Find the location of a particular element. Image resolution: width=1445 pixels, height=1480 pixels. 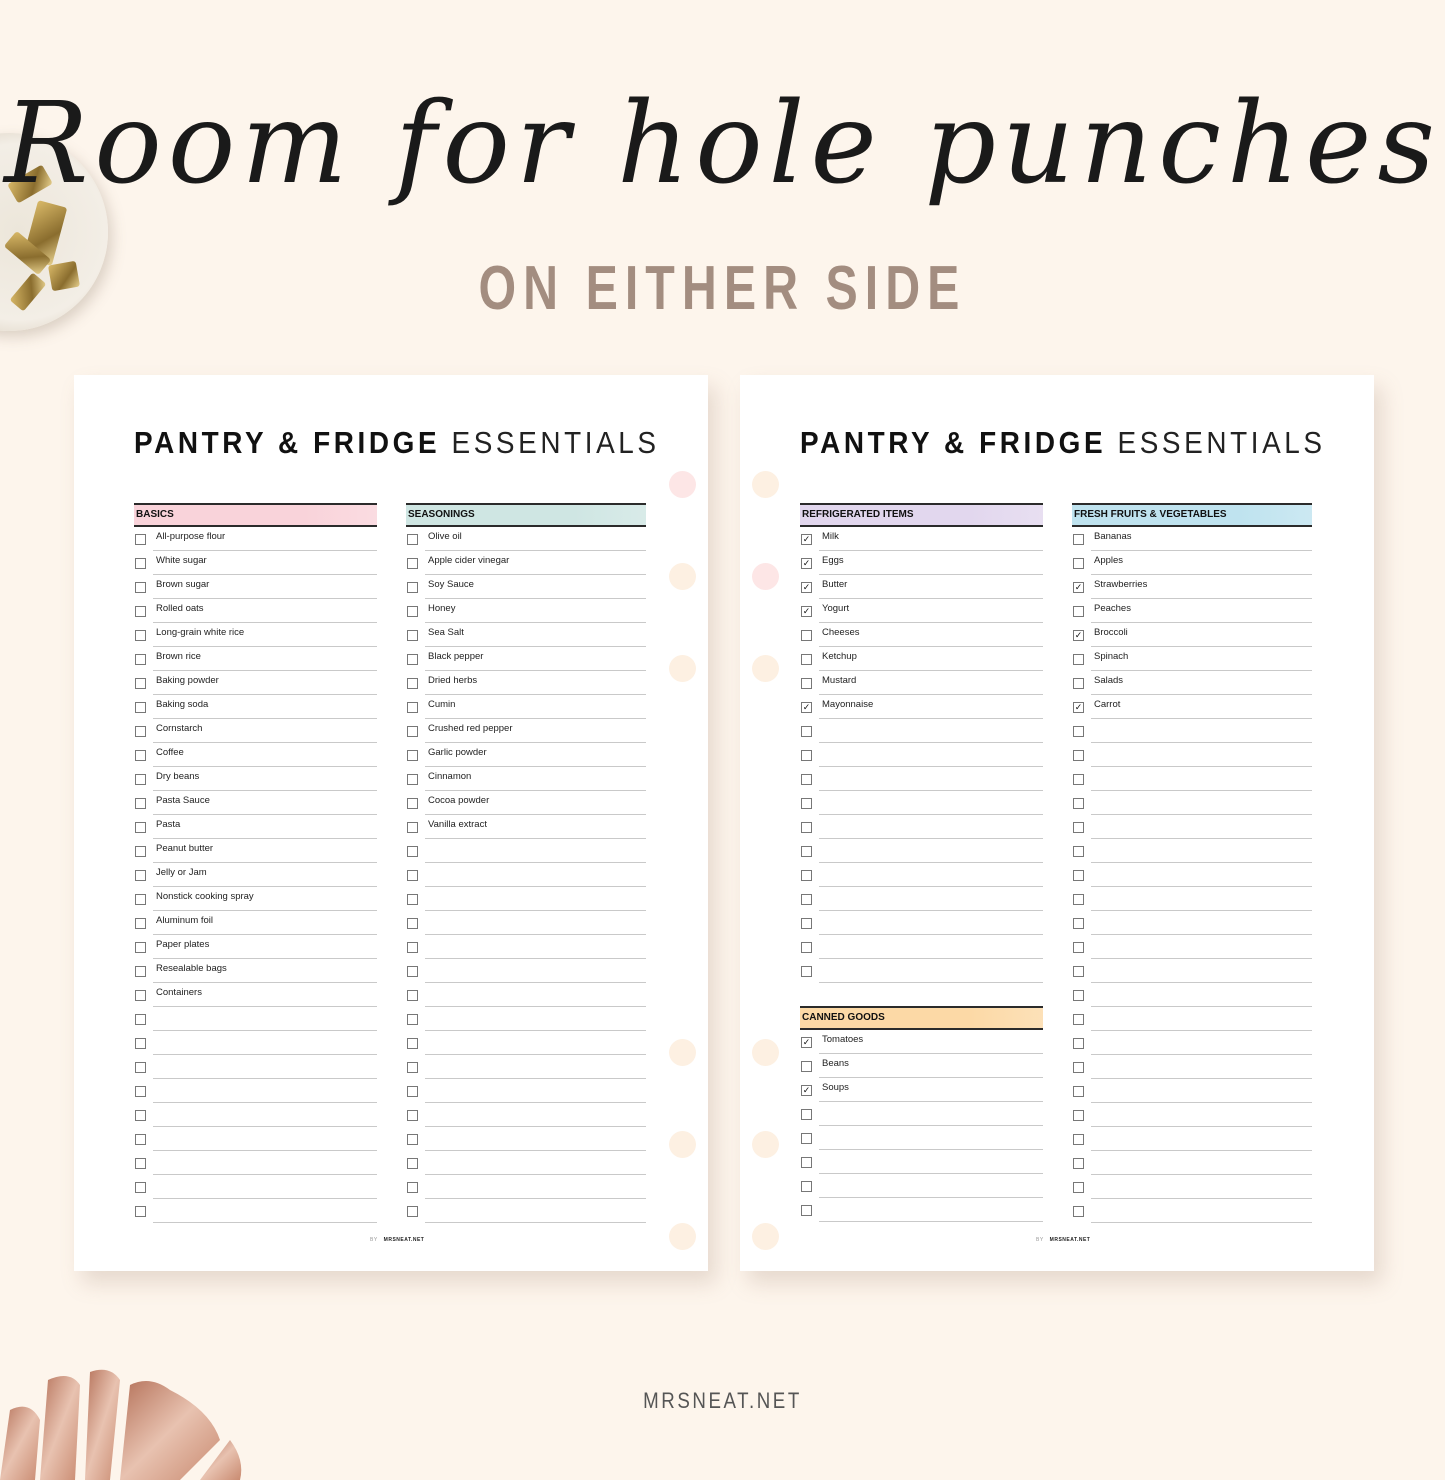

checklist-item-label: Salads is located at coordinates (1108, 680).